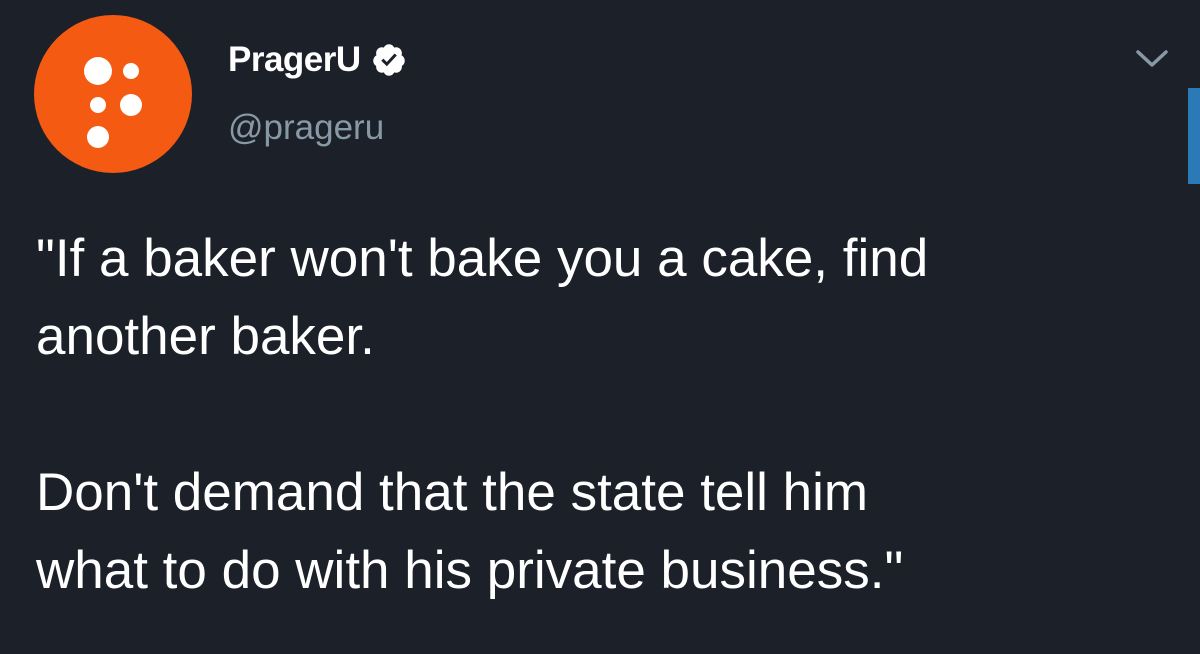 Image resolution: width=1200 pixels, height=654 pixels. I want to click on tweet-text-line: Don't demand that the state tell him, so click(452, 492).